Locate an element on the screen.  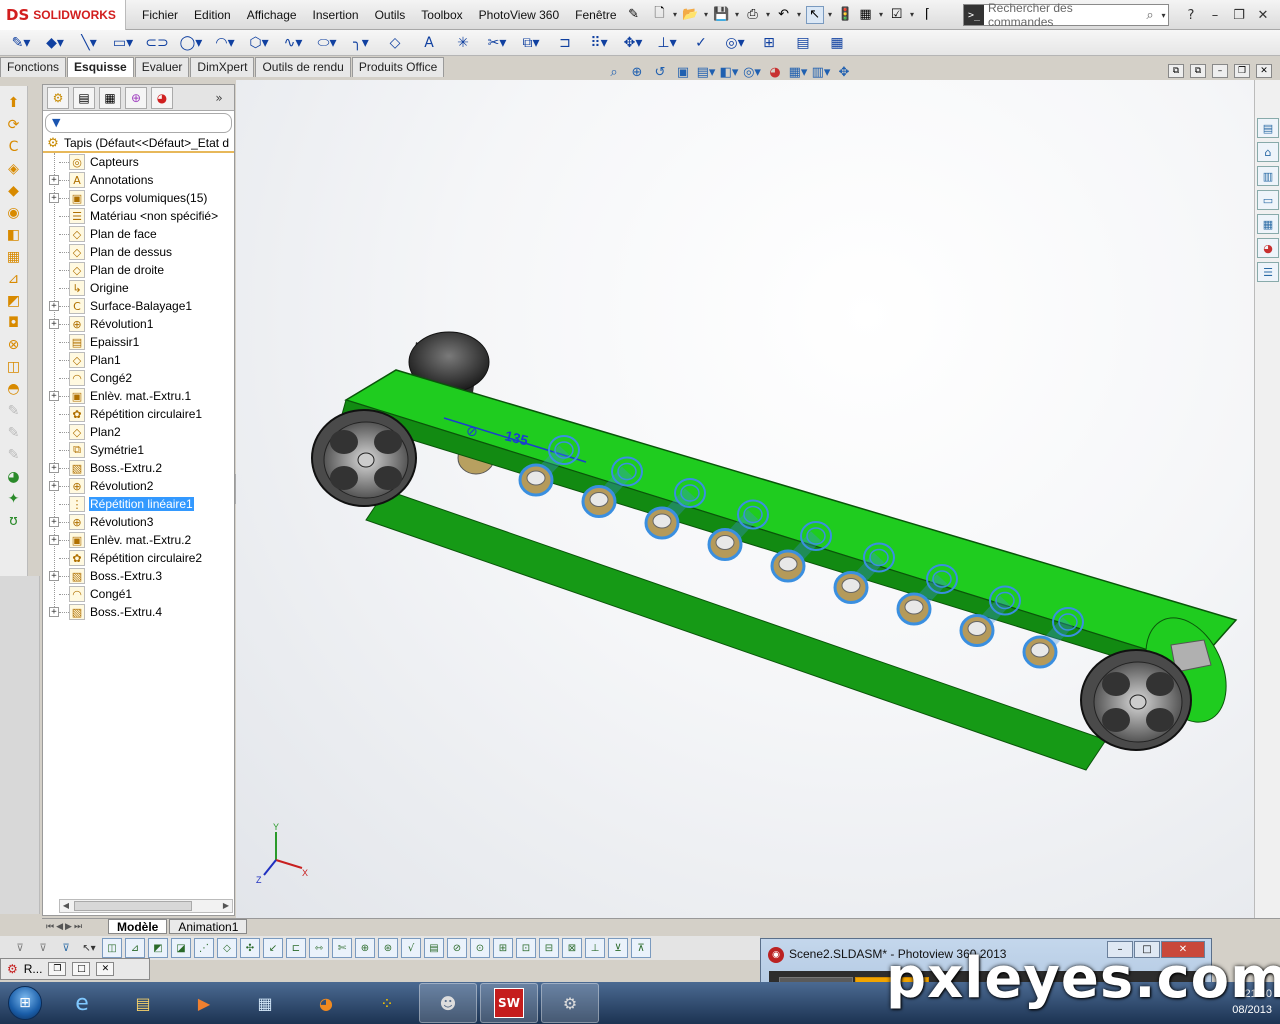
tree-node: ◇ Plan de face is located at coordinates (138, 234).